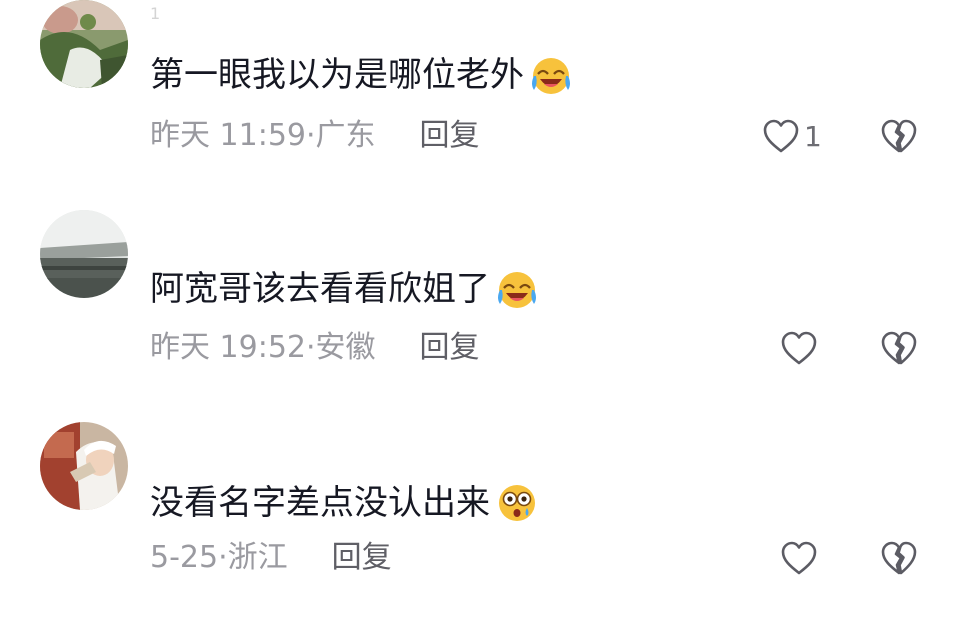 Image resolution: width=960 pixels, height=622 pixels. Describe the element at coordinates (345, 135) in the screenshot. I see `comment-location: 广东` at that location.